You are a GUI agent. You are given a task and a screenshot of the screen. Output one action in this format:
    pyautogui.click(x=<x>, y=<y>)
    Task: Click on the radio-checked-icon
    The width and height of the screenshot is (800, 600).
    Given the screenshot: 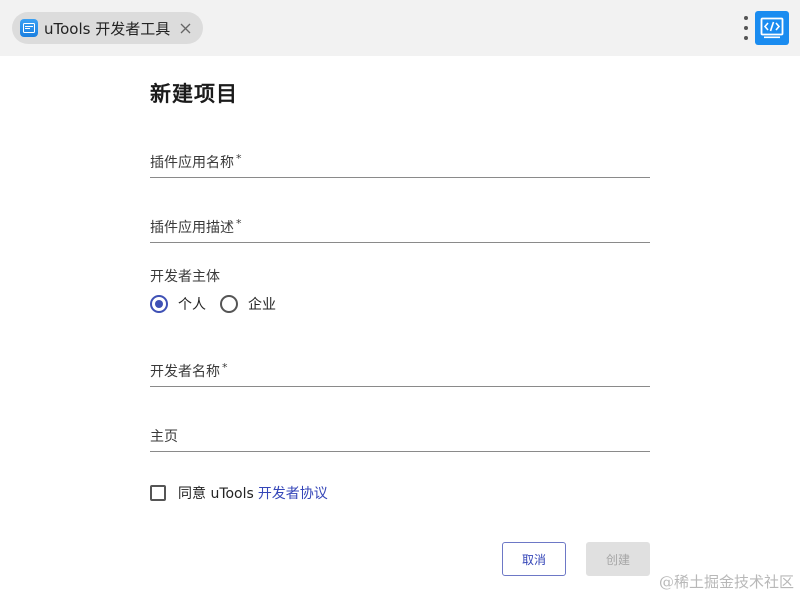 What is the action you would take?
    pyautogui.click(x=159, y=304)
    